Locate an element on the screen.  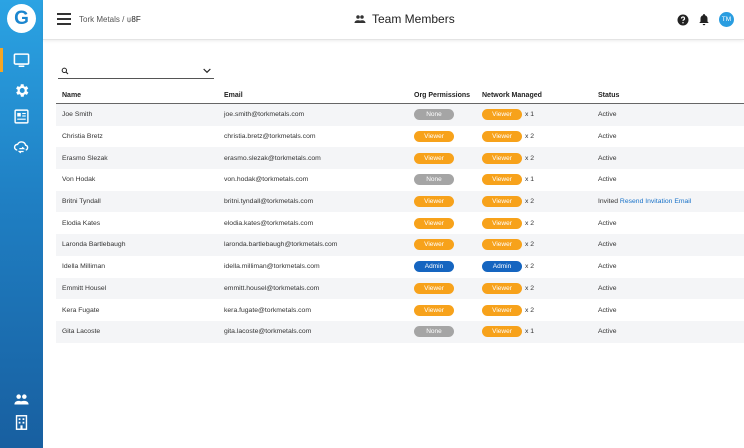
page-title: Team Members is located at coordinates (404, 19).